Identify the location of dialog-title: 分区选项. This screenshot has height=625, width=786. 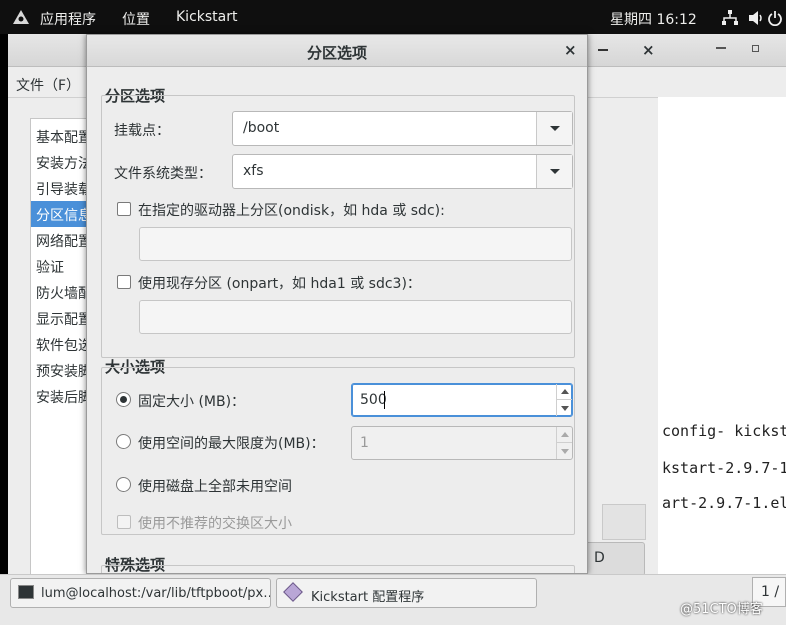
(336, 53).